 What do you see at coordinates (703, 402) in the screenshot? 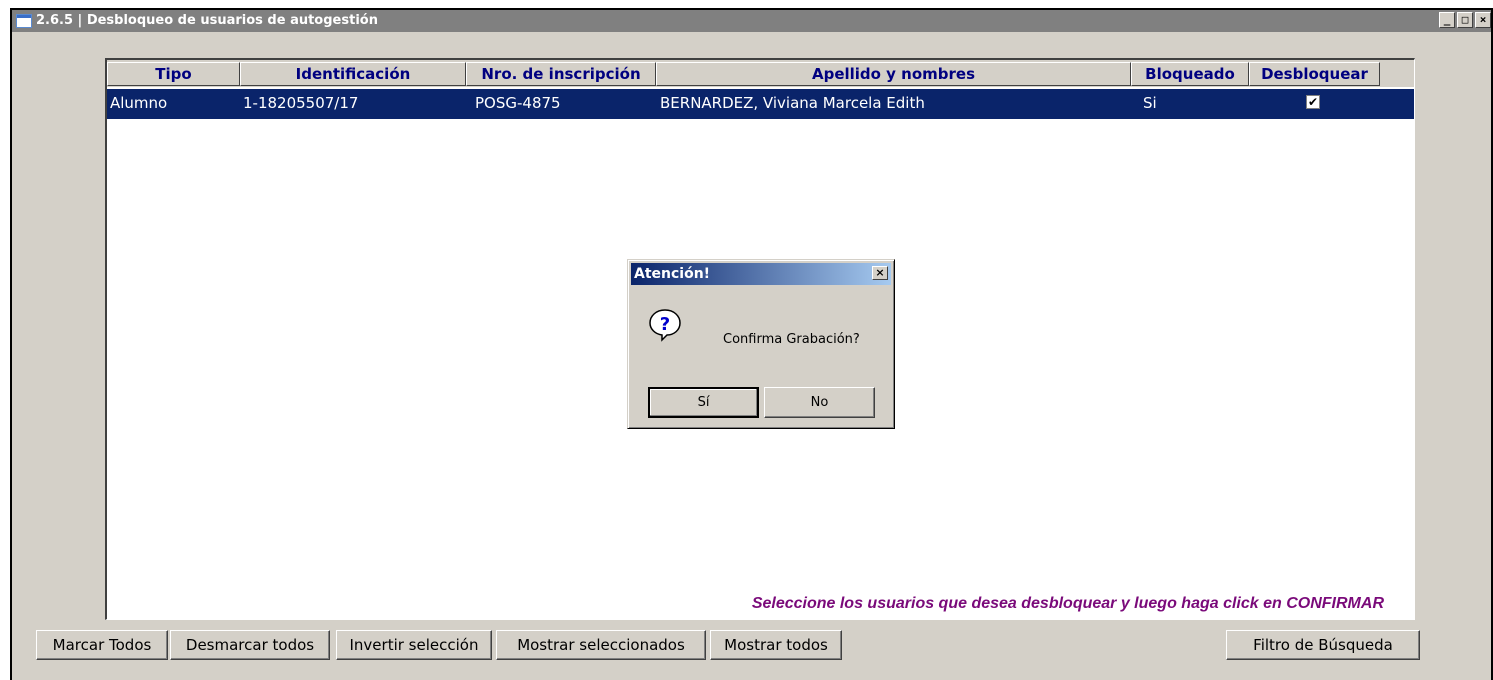
I see `yes-button: Sí` at bounding box center [703, 402].